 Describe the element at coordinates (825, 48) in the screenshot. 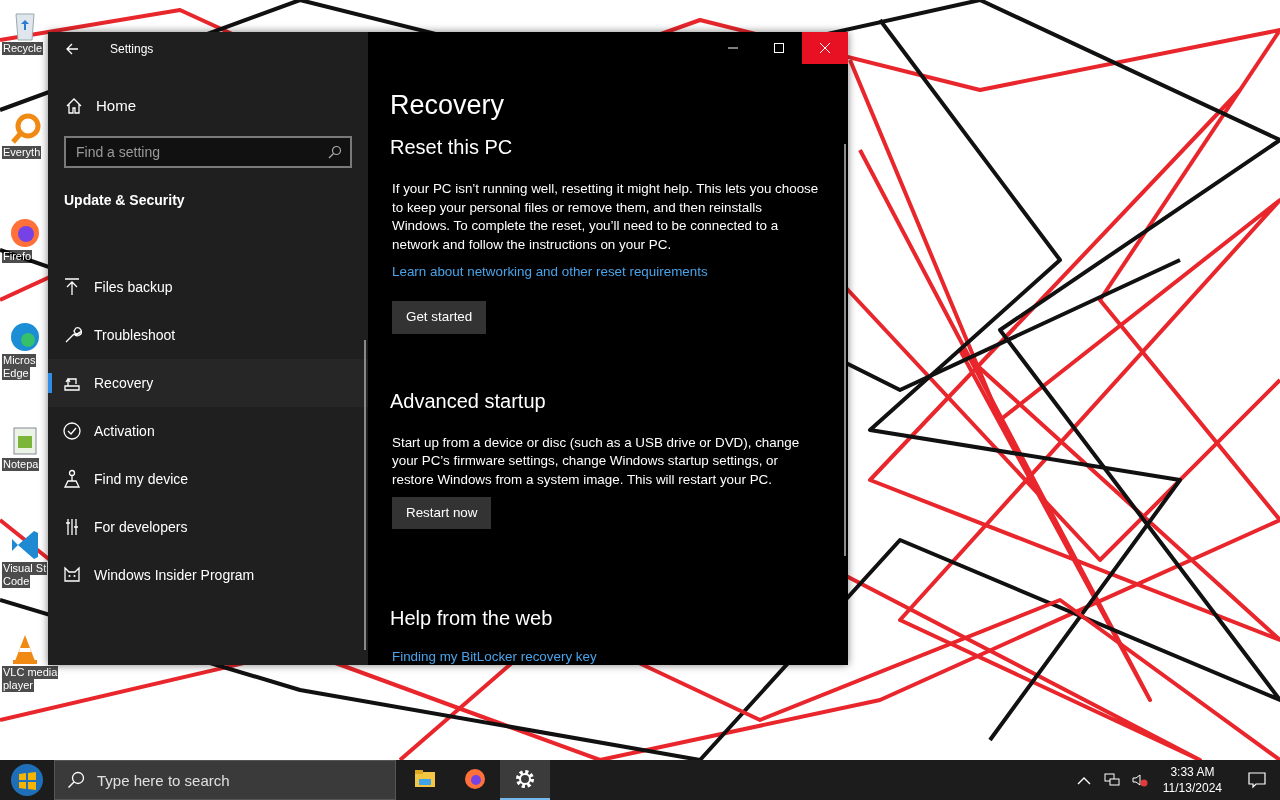

I see `close-icon` at that location.